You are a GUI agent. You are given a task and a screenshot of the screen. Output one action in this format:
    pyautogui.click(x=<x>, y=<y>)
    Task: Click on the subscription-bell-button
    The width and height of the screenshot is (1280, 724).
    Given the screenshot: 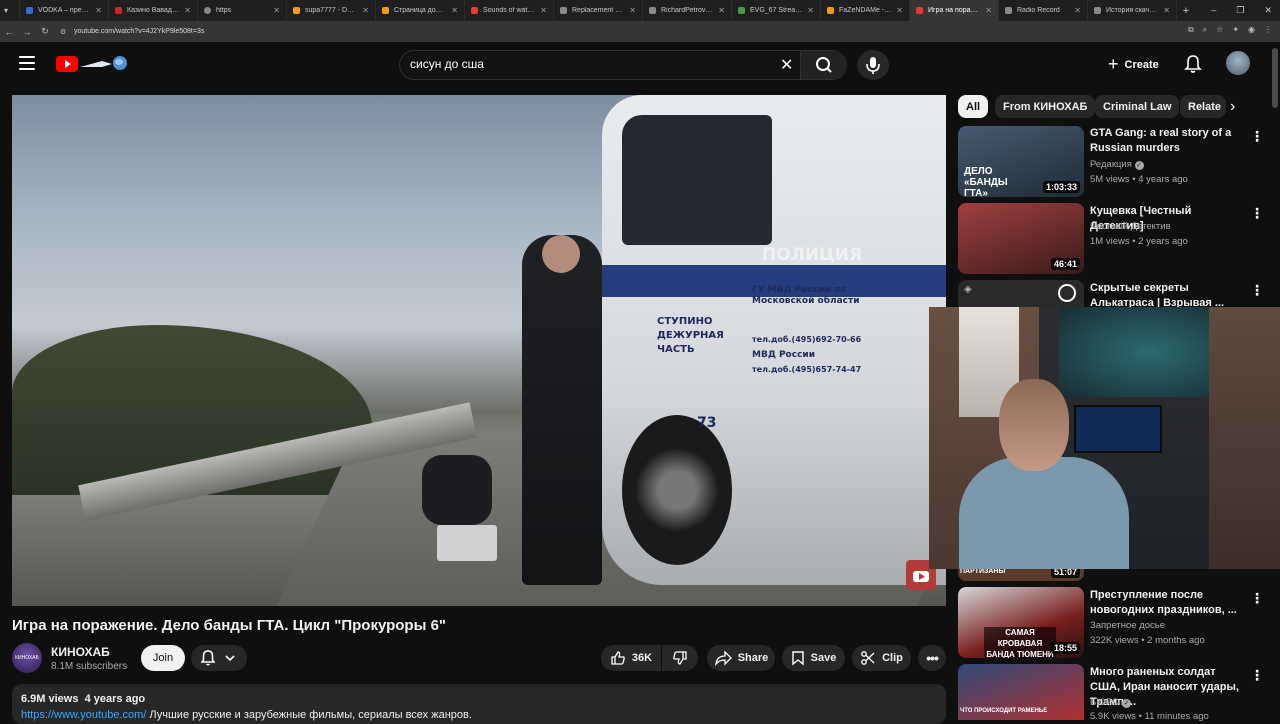 What is the action you would take?
    pyautogui.click(x=219, y=658)
    